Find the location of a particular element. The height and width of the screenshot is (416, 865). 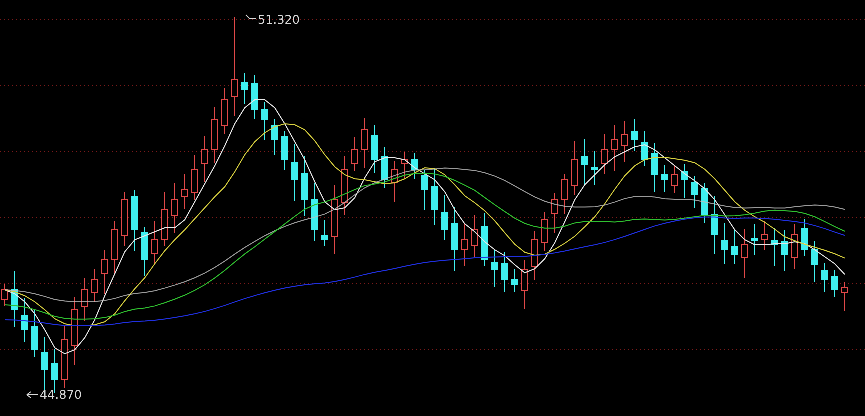

high-price-label: 51.320 is located at coordinates (279, 20).